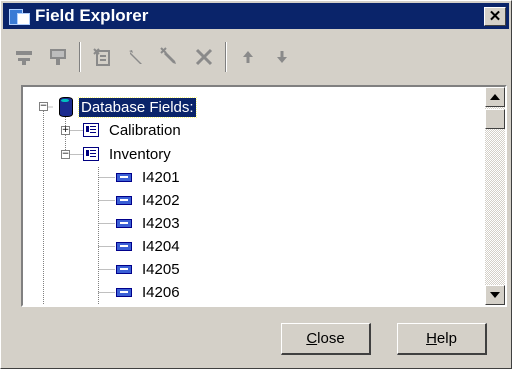 This screenshot has width=512, height=369. I want to click on edit-button, so click(136, 57).